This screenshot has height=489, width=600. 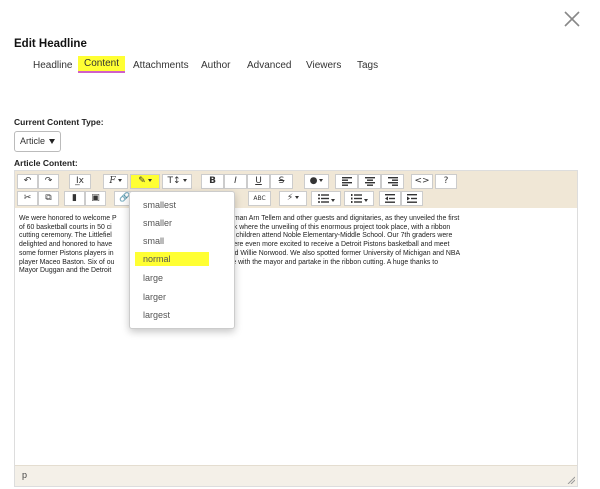 I want to click on undo-icon: ↶, so click(x=27, y=181).